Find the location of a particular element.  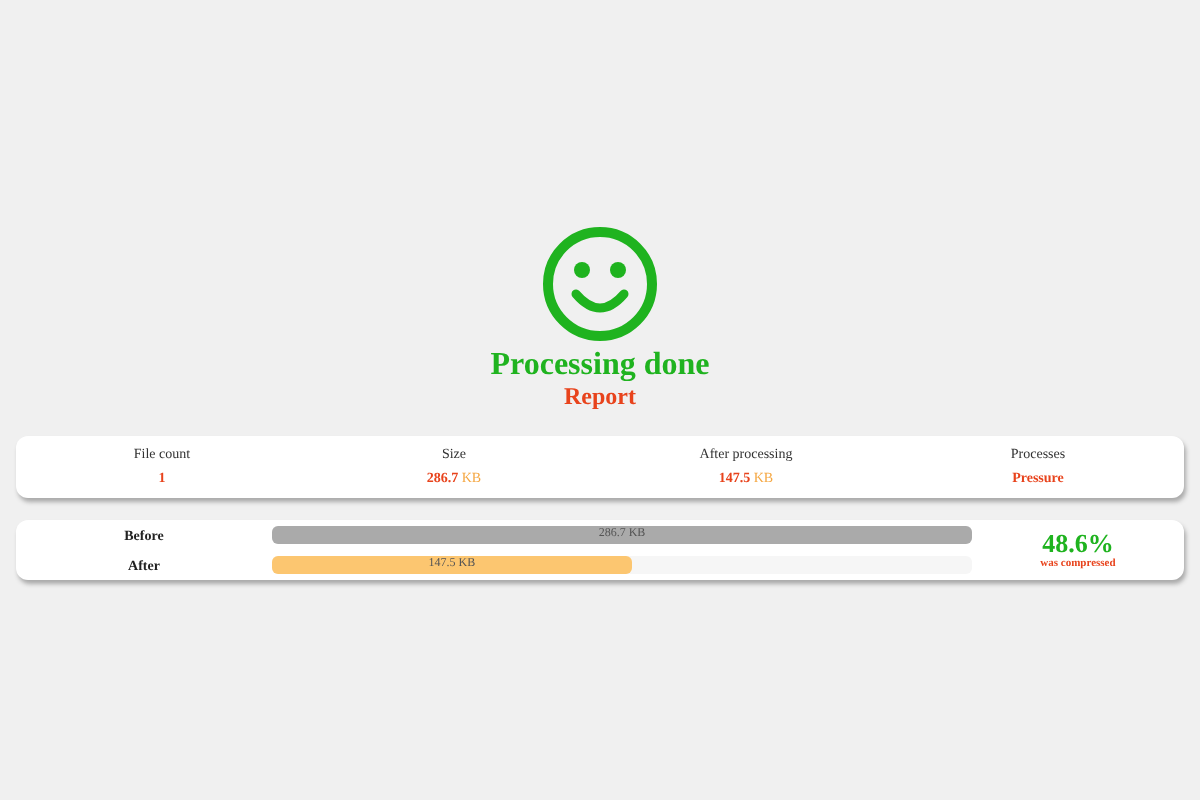

status-title: Processing done is located at coordinates (600, 365).